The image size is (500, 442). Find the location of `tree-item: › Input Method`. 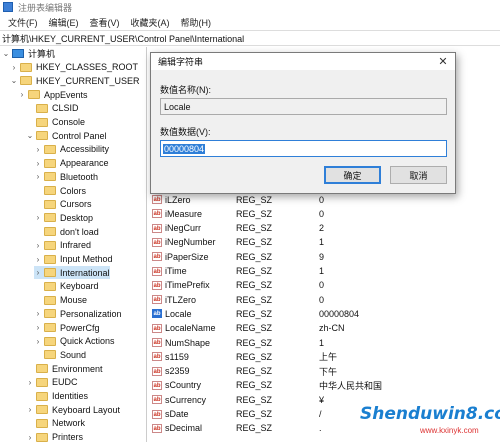

tree-item: › Input Method is located at coordinates (73, 259).